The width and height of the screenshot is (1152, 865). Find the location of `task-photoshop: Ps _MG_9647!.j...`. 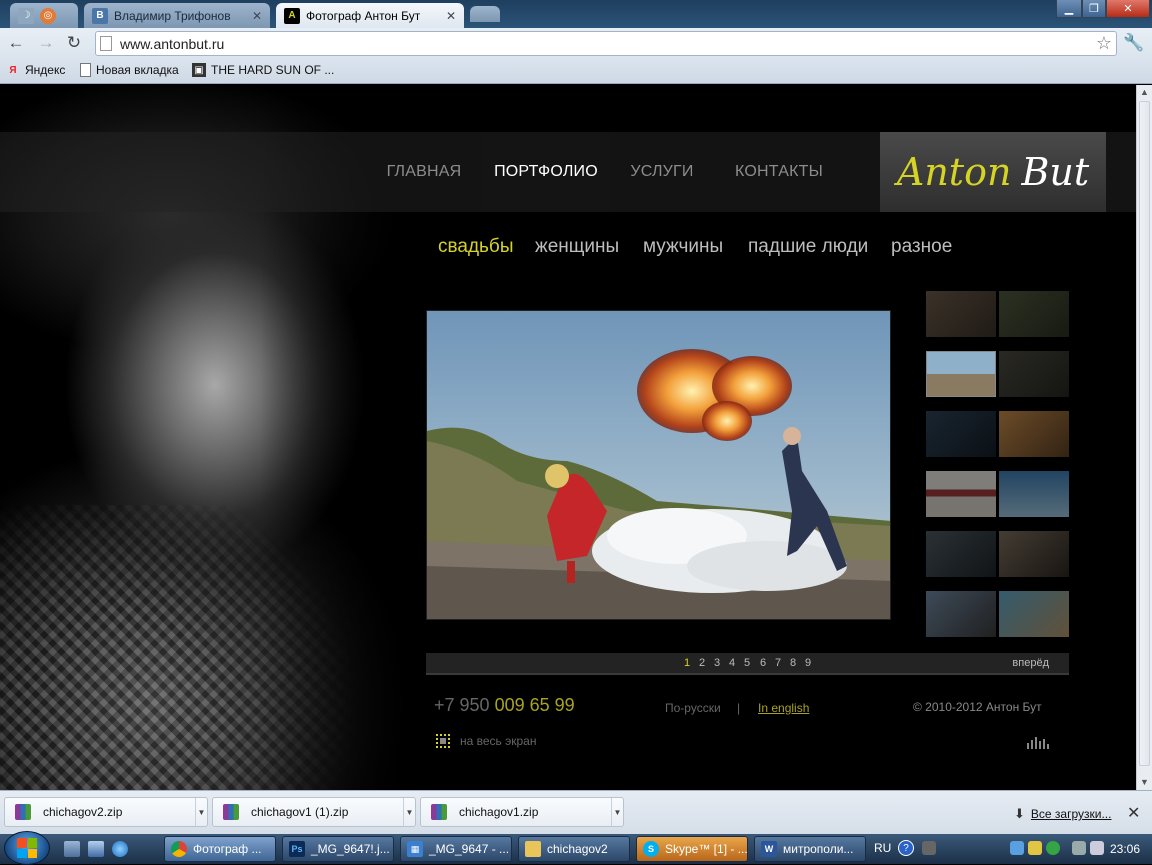

task-photoshop: Ps _MG_9647!.j... is located at coordinates (338, 849).